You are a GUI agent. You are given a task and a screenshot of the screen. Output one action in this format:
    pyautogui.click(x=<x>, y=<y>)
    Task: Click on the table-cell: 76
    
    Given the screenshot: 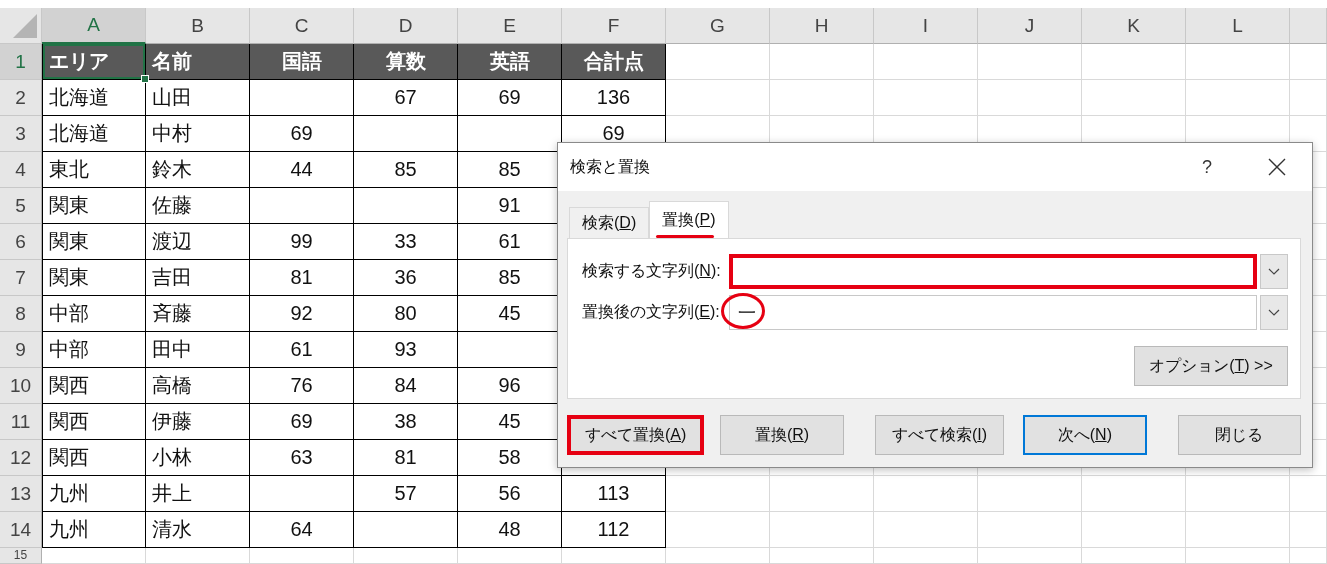 What is the action you would take?
    pyautogui.click(x=302, y=386)
    